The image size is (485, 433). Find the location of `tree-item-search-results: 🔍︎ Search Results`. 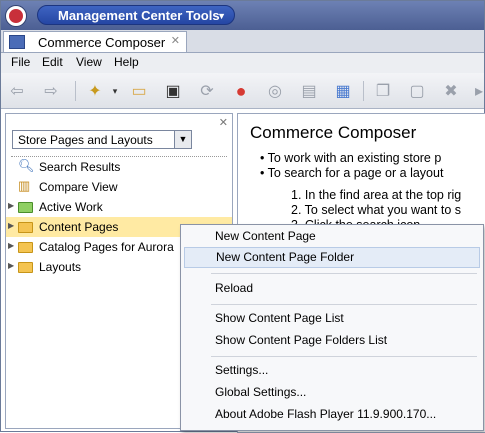

tree-item-search-results: 🔍︎ Search Results is located at coordinates (119, 167).